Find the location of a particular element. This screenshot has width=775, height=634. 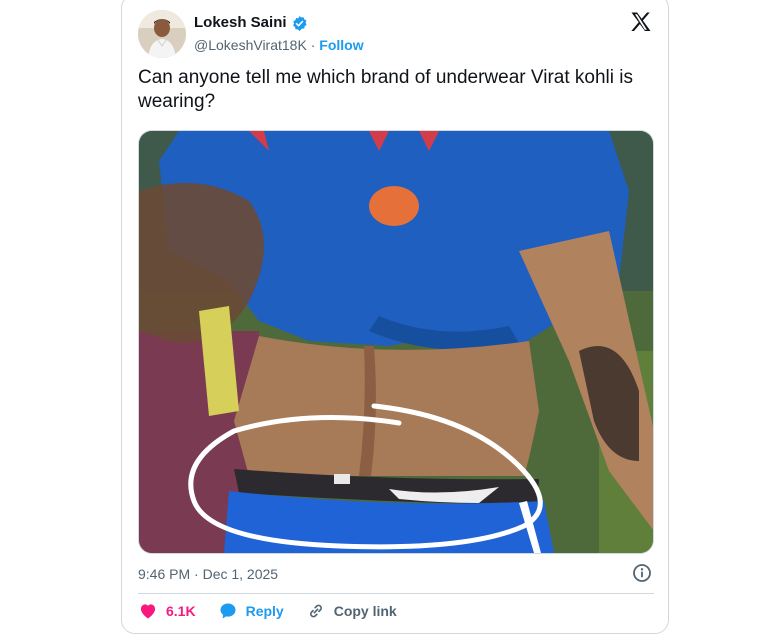

reply-button: Reply is located at coordinates (251, 611).